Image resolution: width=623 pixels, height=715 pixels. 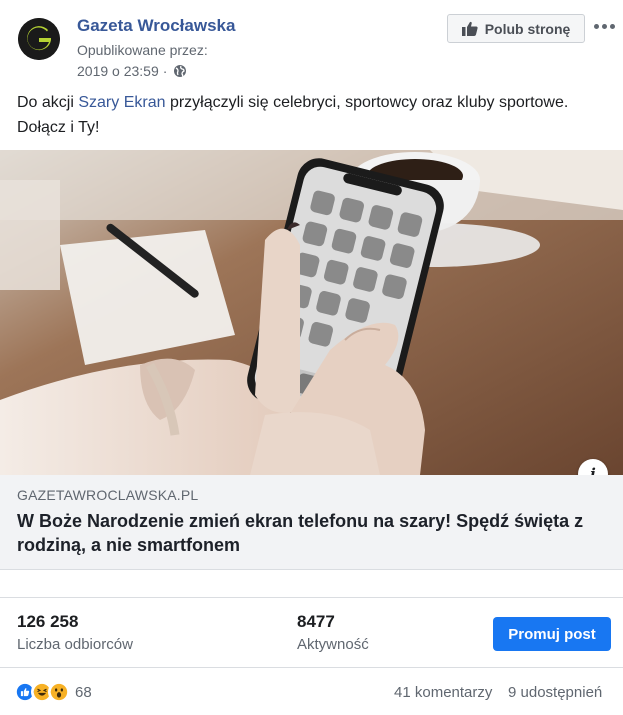 What do you see at coordinates (333, 644) in the screenshot?
I see `engagement-label: Aktywność` at bounding box center [333, 644].